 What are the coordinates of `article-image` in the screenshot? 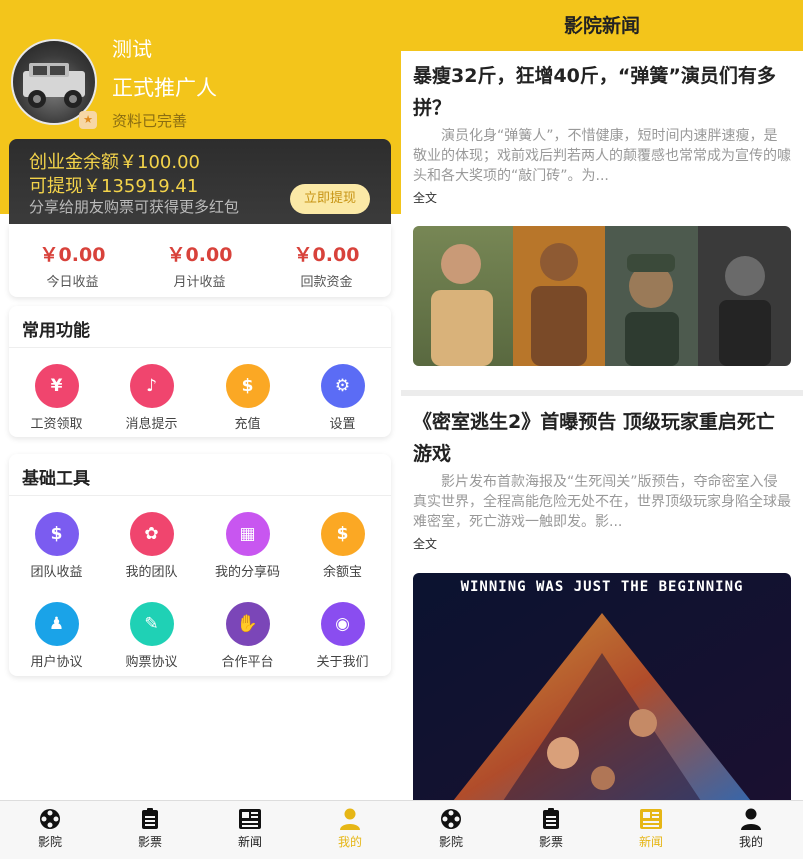 It's located at (602, 296).